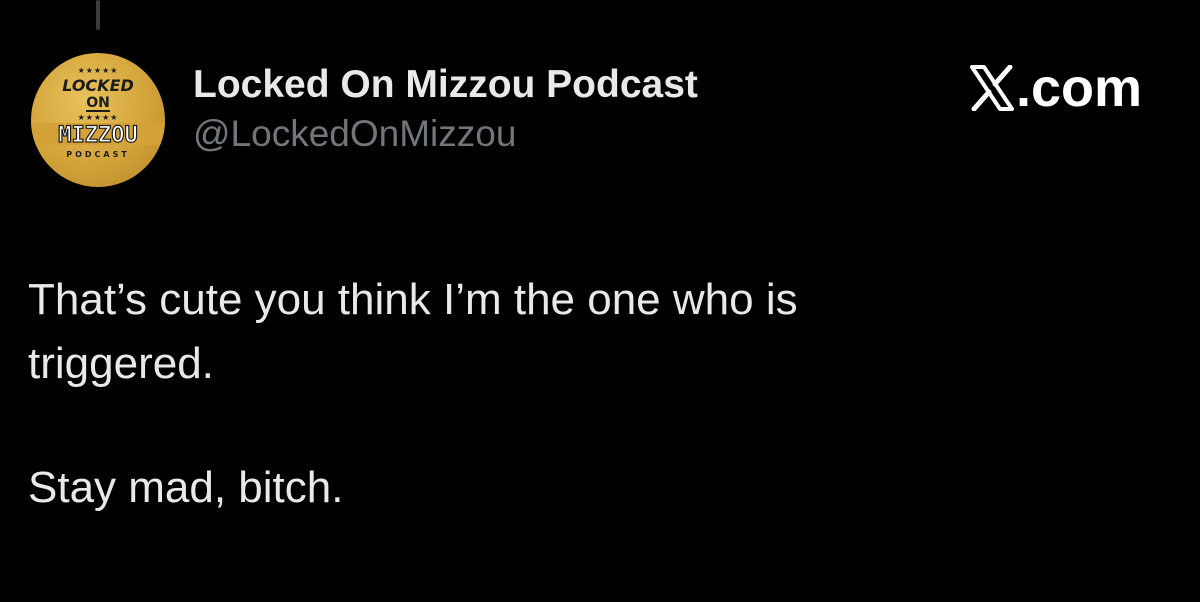 Image resolution: width=1200 pixels, height=602 pixels. What do you see at coordinates (445, 85) in the screenshot?
I see `display-name: Locked On Mizzou Podcast` at bounding box center [445, 85].